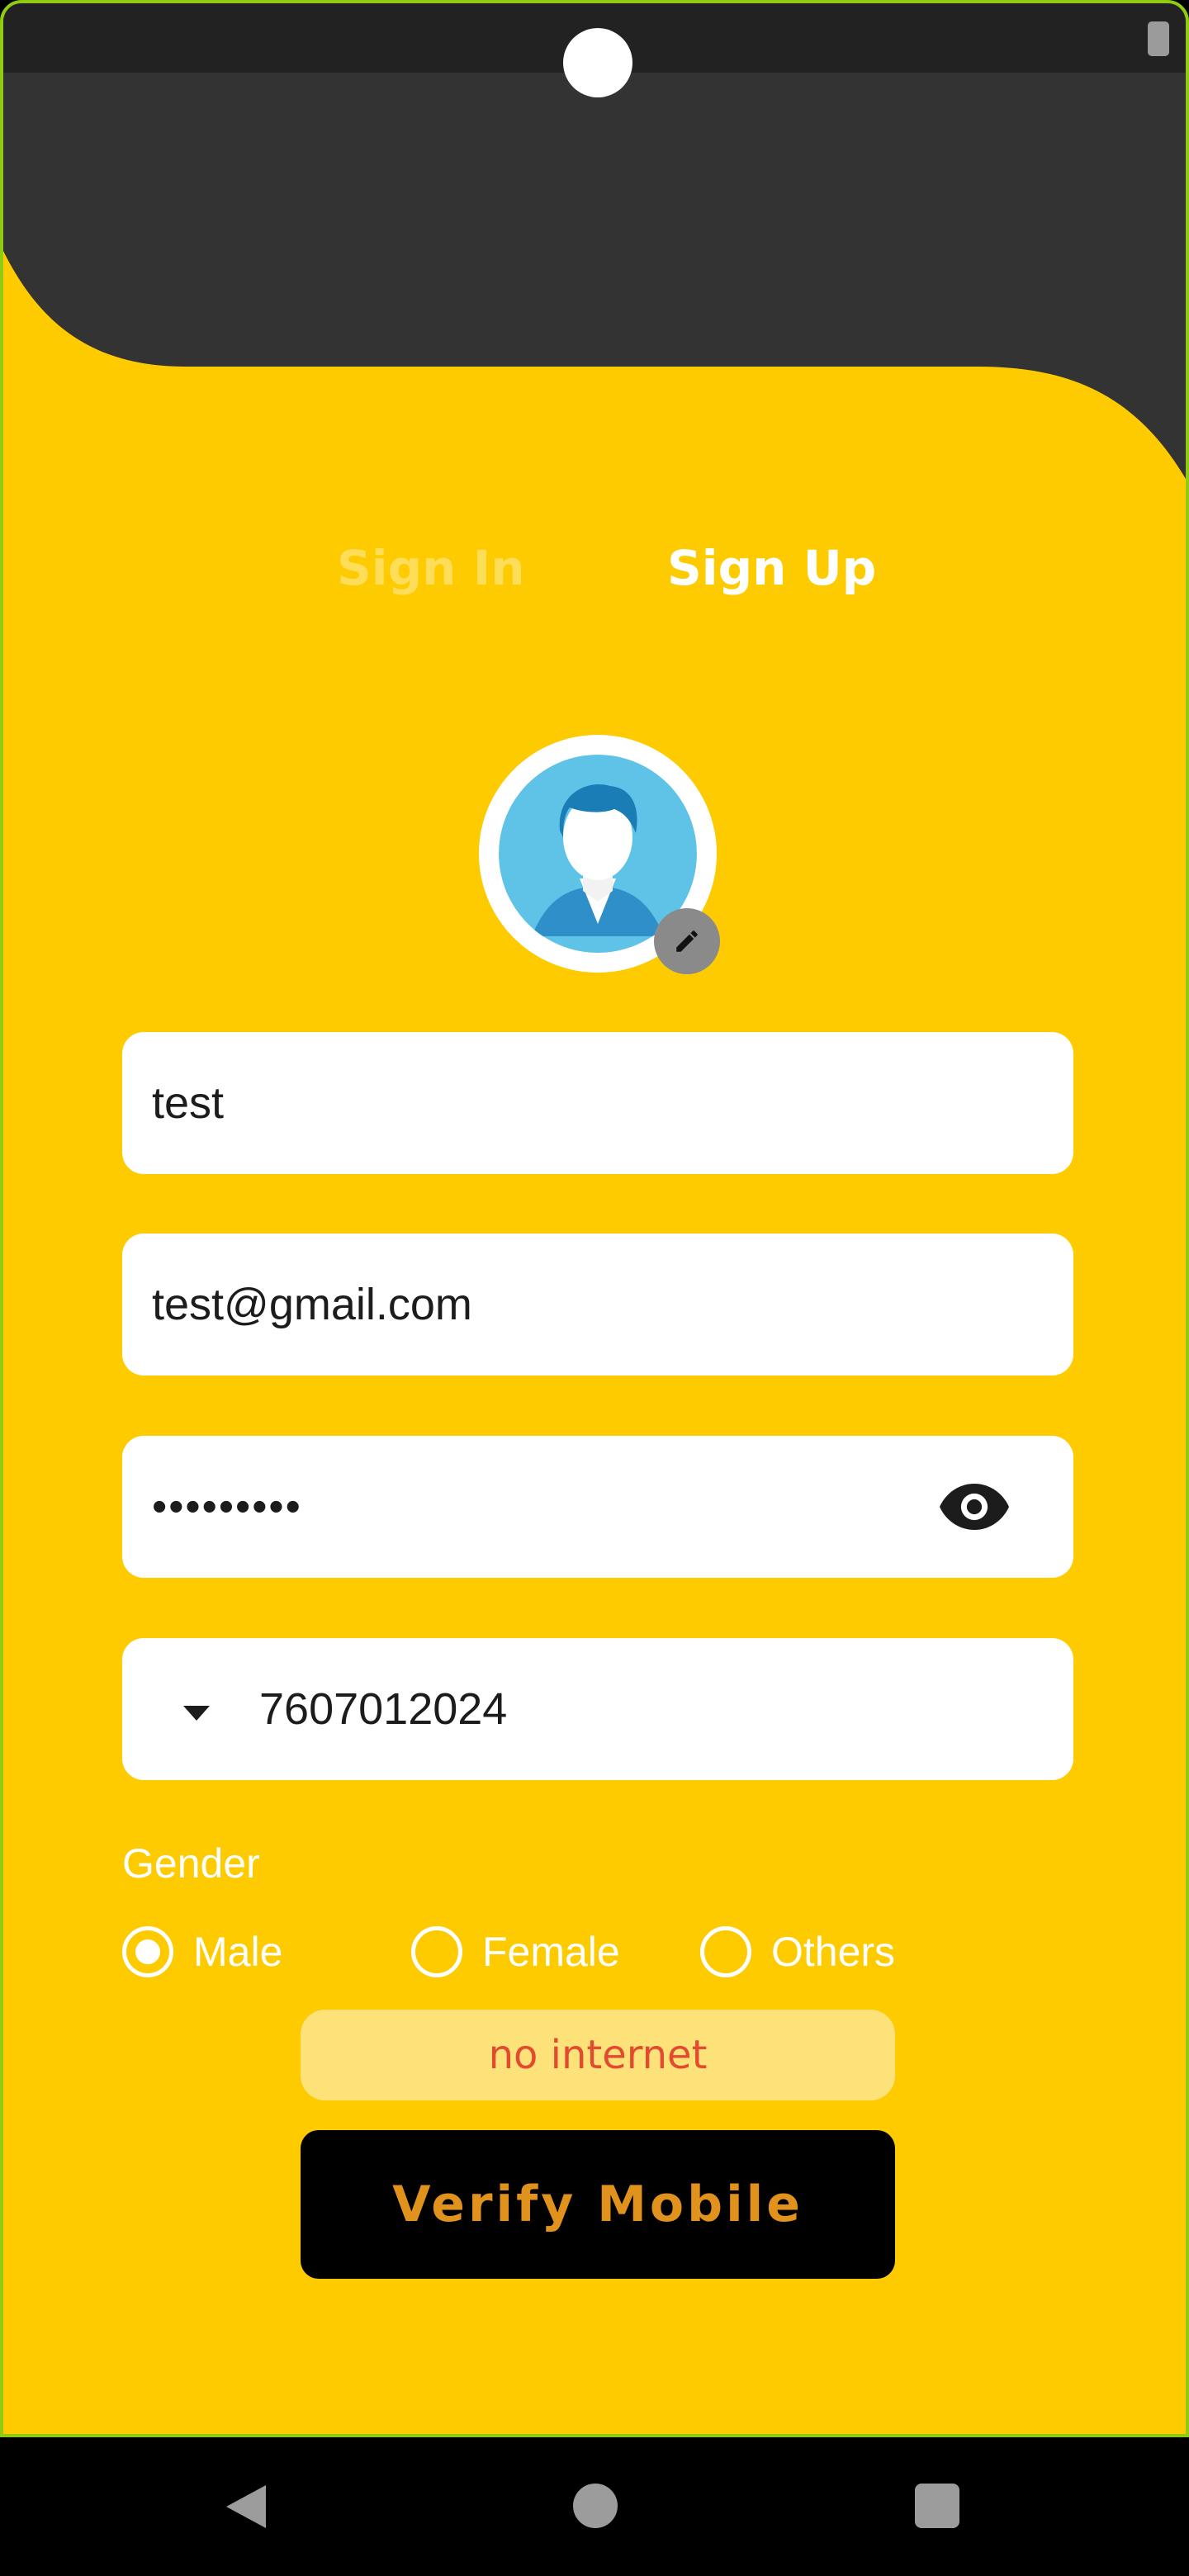  What do you see at coordinates (188, 1103) in the screenshot?
I see `name-input-value: test` at bounding box center [188, 1103].